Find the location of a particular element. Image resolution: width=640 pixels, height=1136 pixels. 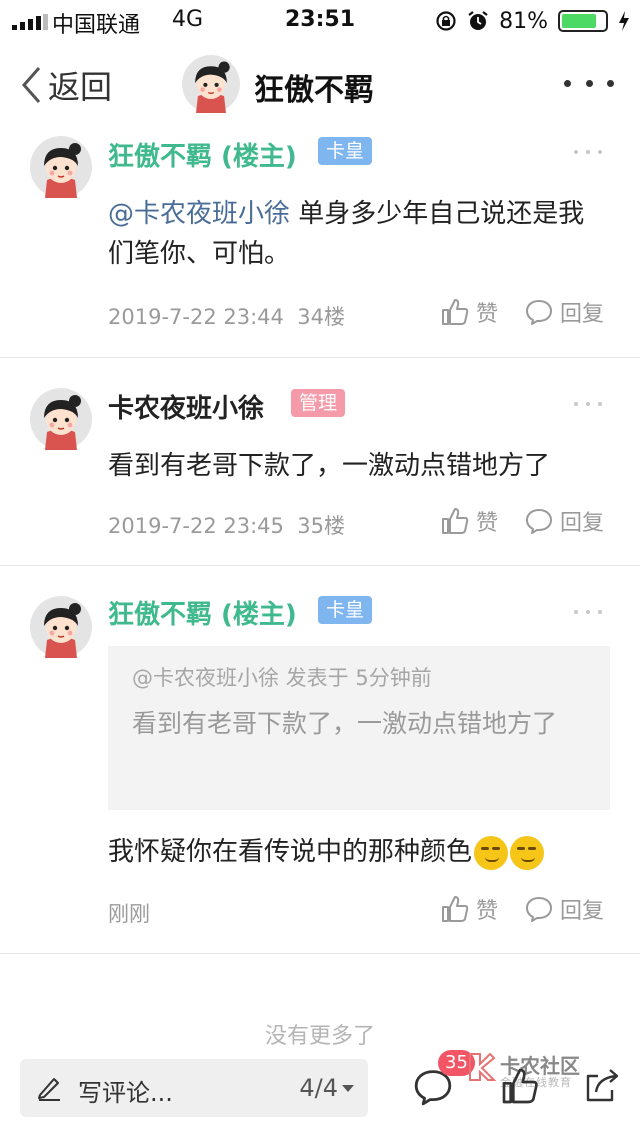

battery-percent: 81% is located at coordinates (523, 21).